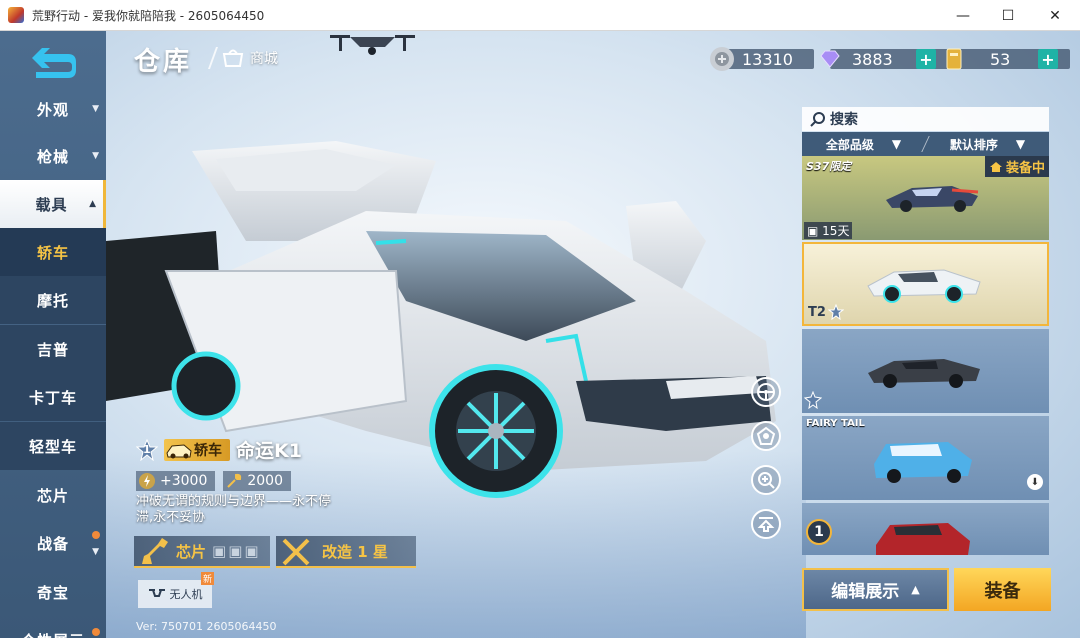 The image size is (1080, 638). Describe the element at coordinates (963, 15) in the screenshot. I see `minimize-button: —` at that location.